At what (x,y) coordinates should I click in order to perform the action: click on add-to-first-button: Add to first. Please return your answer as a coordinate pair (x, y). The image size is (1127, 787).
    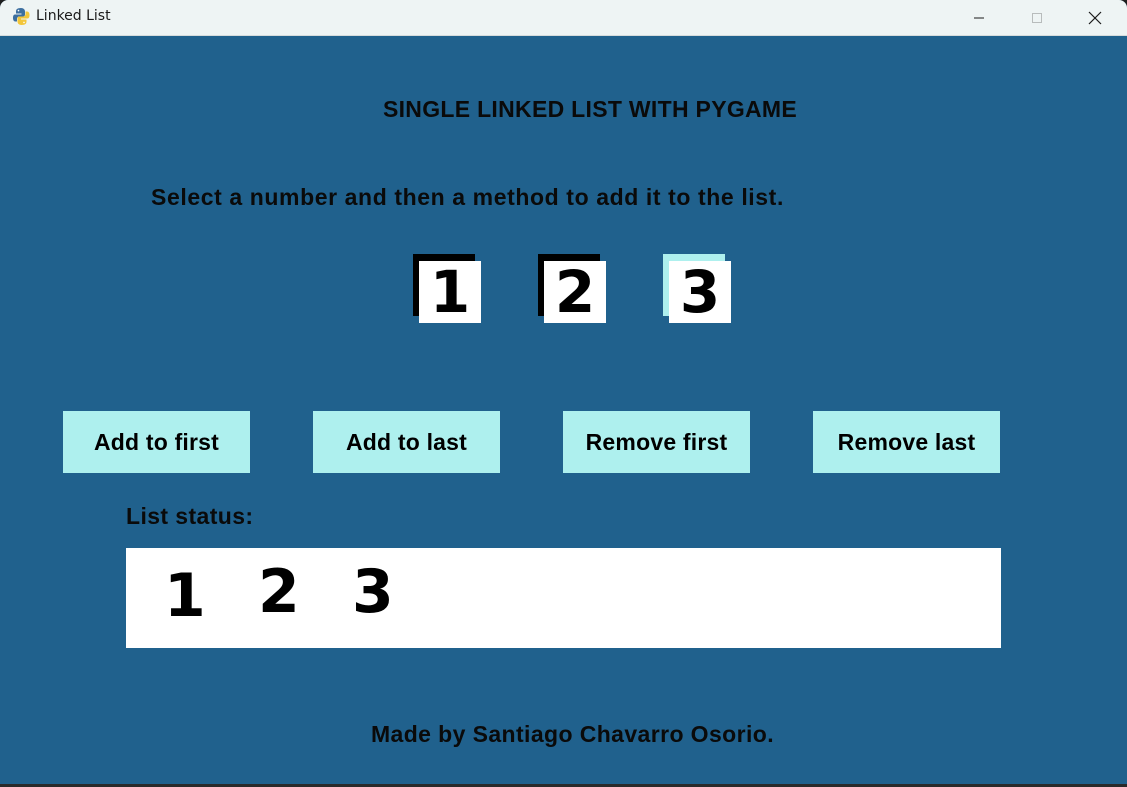
    Looking at the image, I should click on (156, 442).